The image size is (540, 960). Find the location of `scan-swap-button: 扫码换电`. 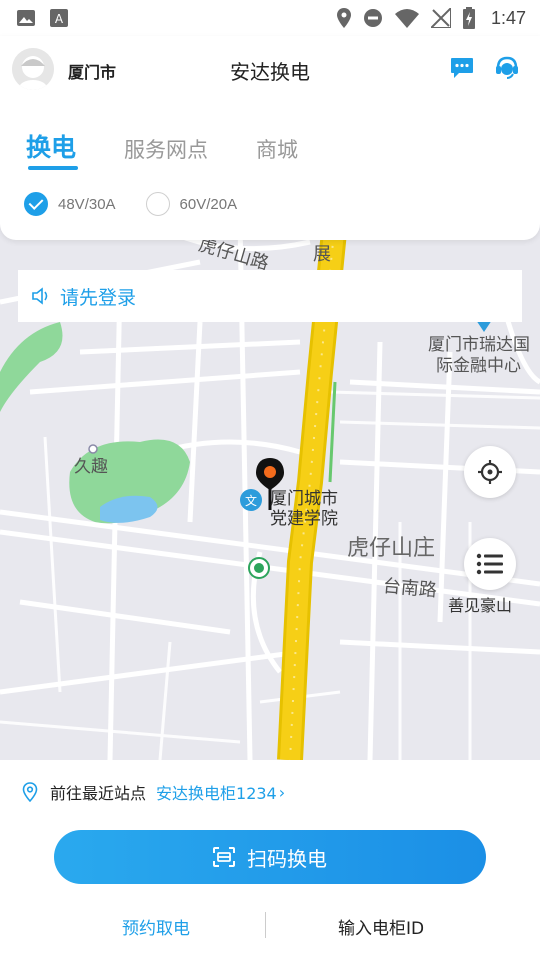

scan-swap-button: 扫码换电 is located at coordinates (270, 857).